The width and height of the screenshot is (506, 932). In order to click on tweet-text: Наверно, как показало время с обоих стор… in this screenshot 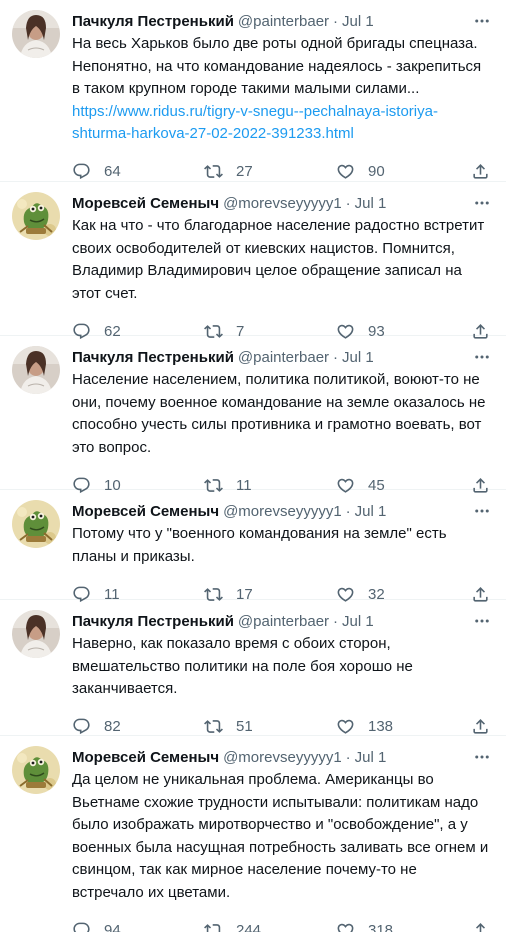, I will do `click(282, 667)`.